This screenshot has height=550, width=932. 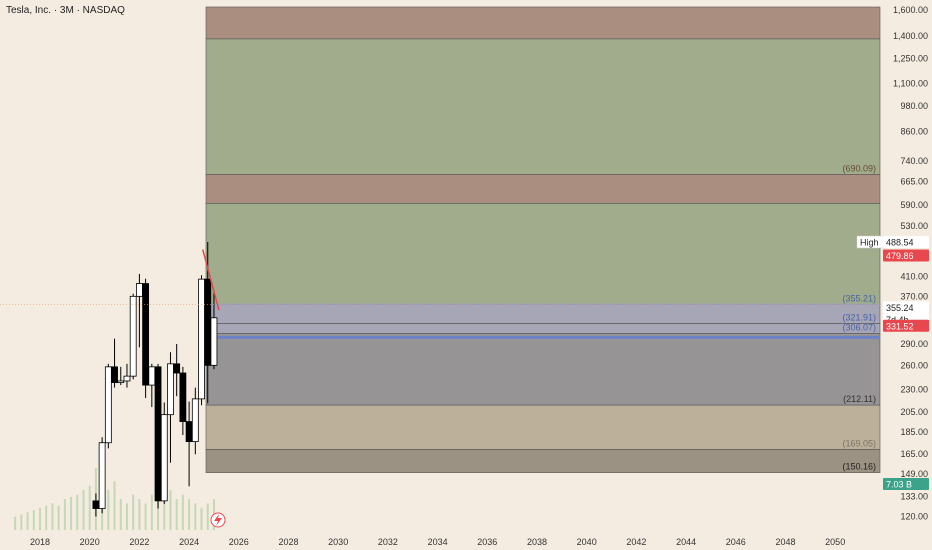 I want to click on price-tick-8: 590.00, so click(x=914, y=205).